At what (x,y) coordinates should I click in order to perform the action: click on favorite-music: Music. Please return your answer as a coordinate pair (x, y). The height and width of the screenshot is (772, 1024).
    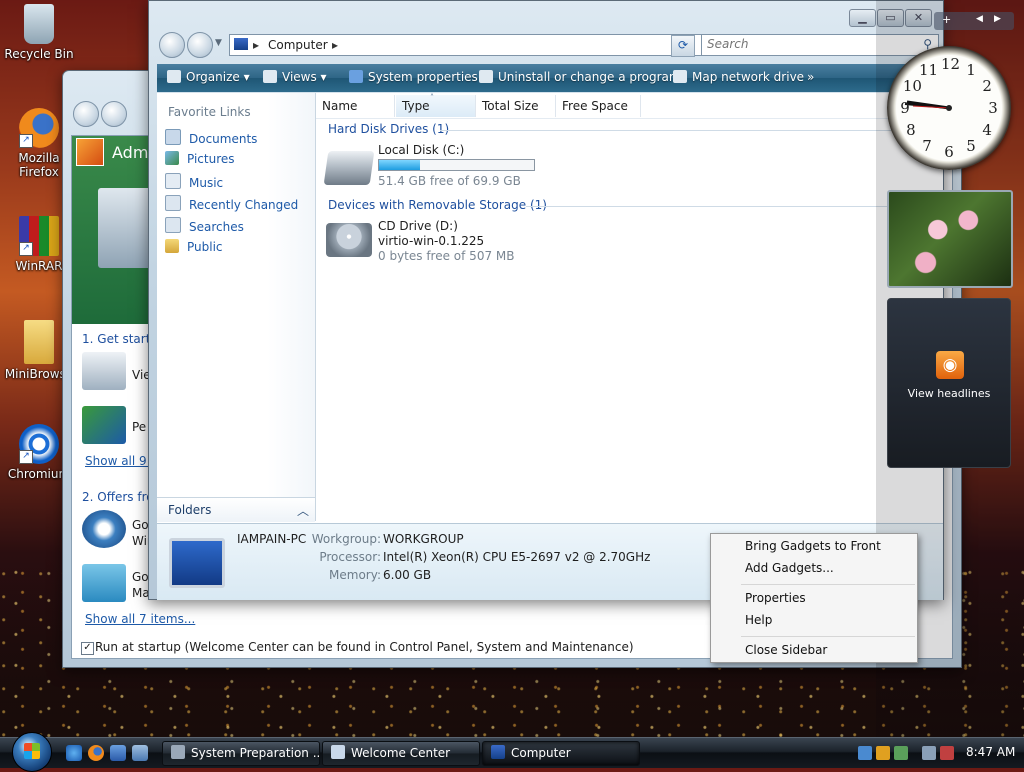
    Looking at the image, I should click on (194, 183).